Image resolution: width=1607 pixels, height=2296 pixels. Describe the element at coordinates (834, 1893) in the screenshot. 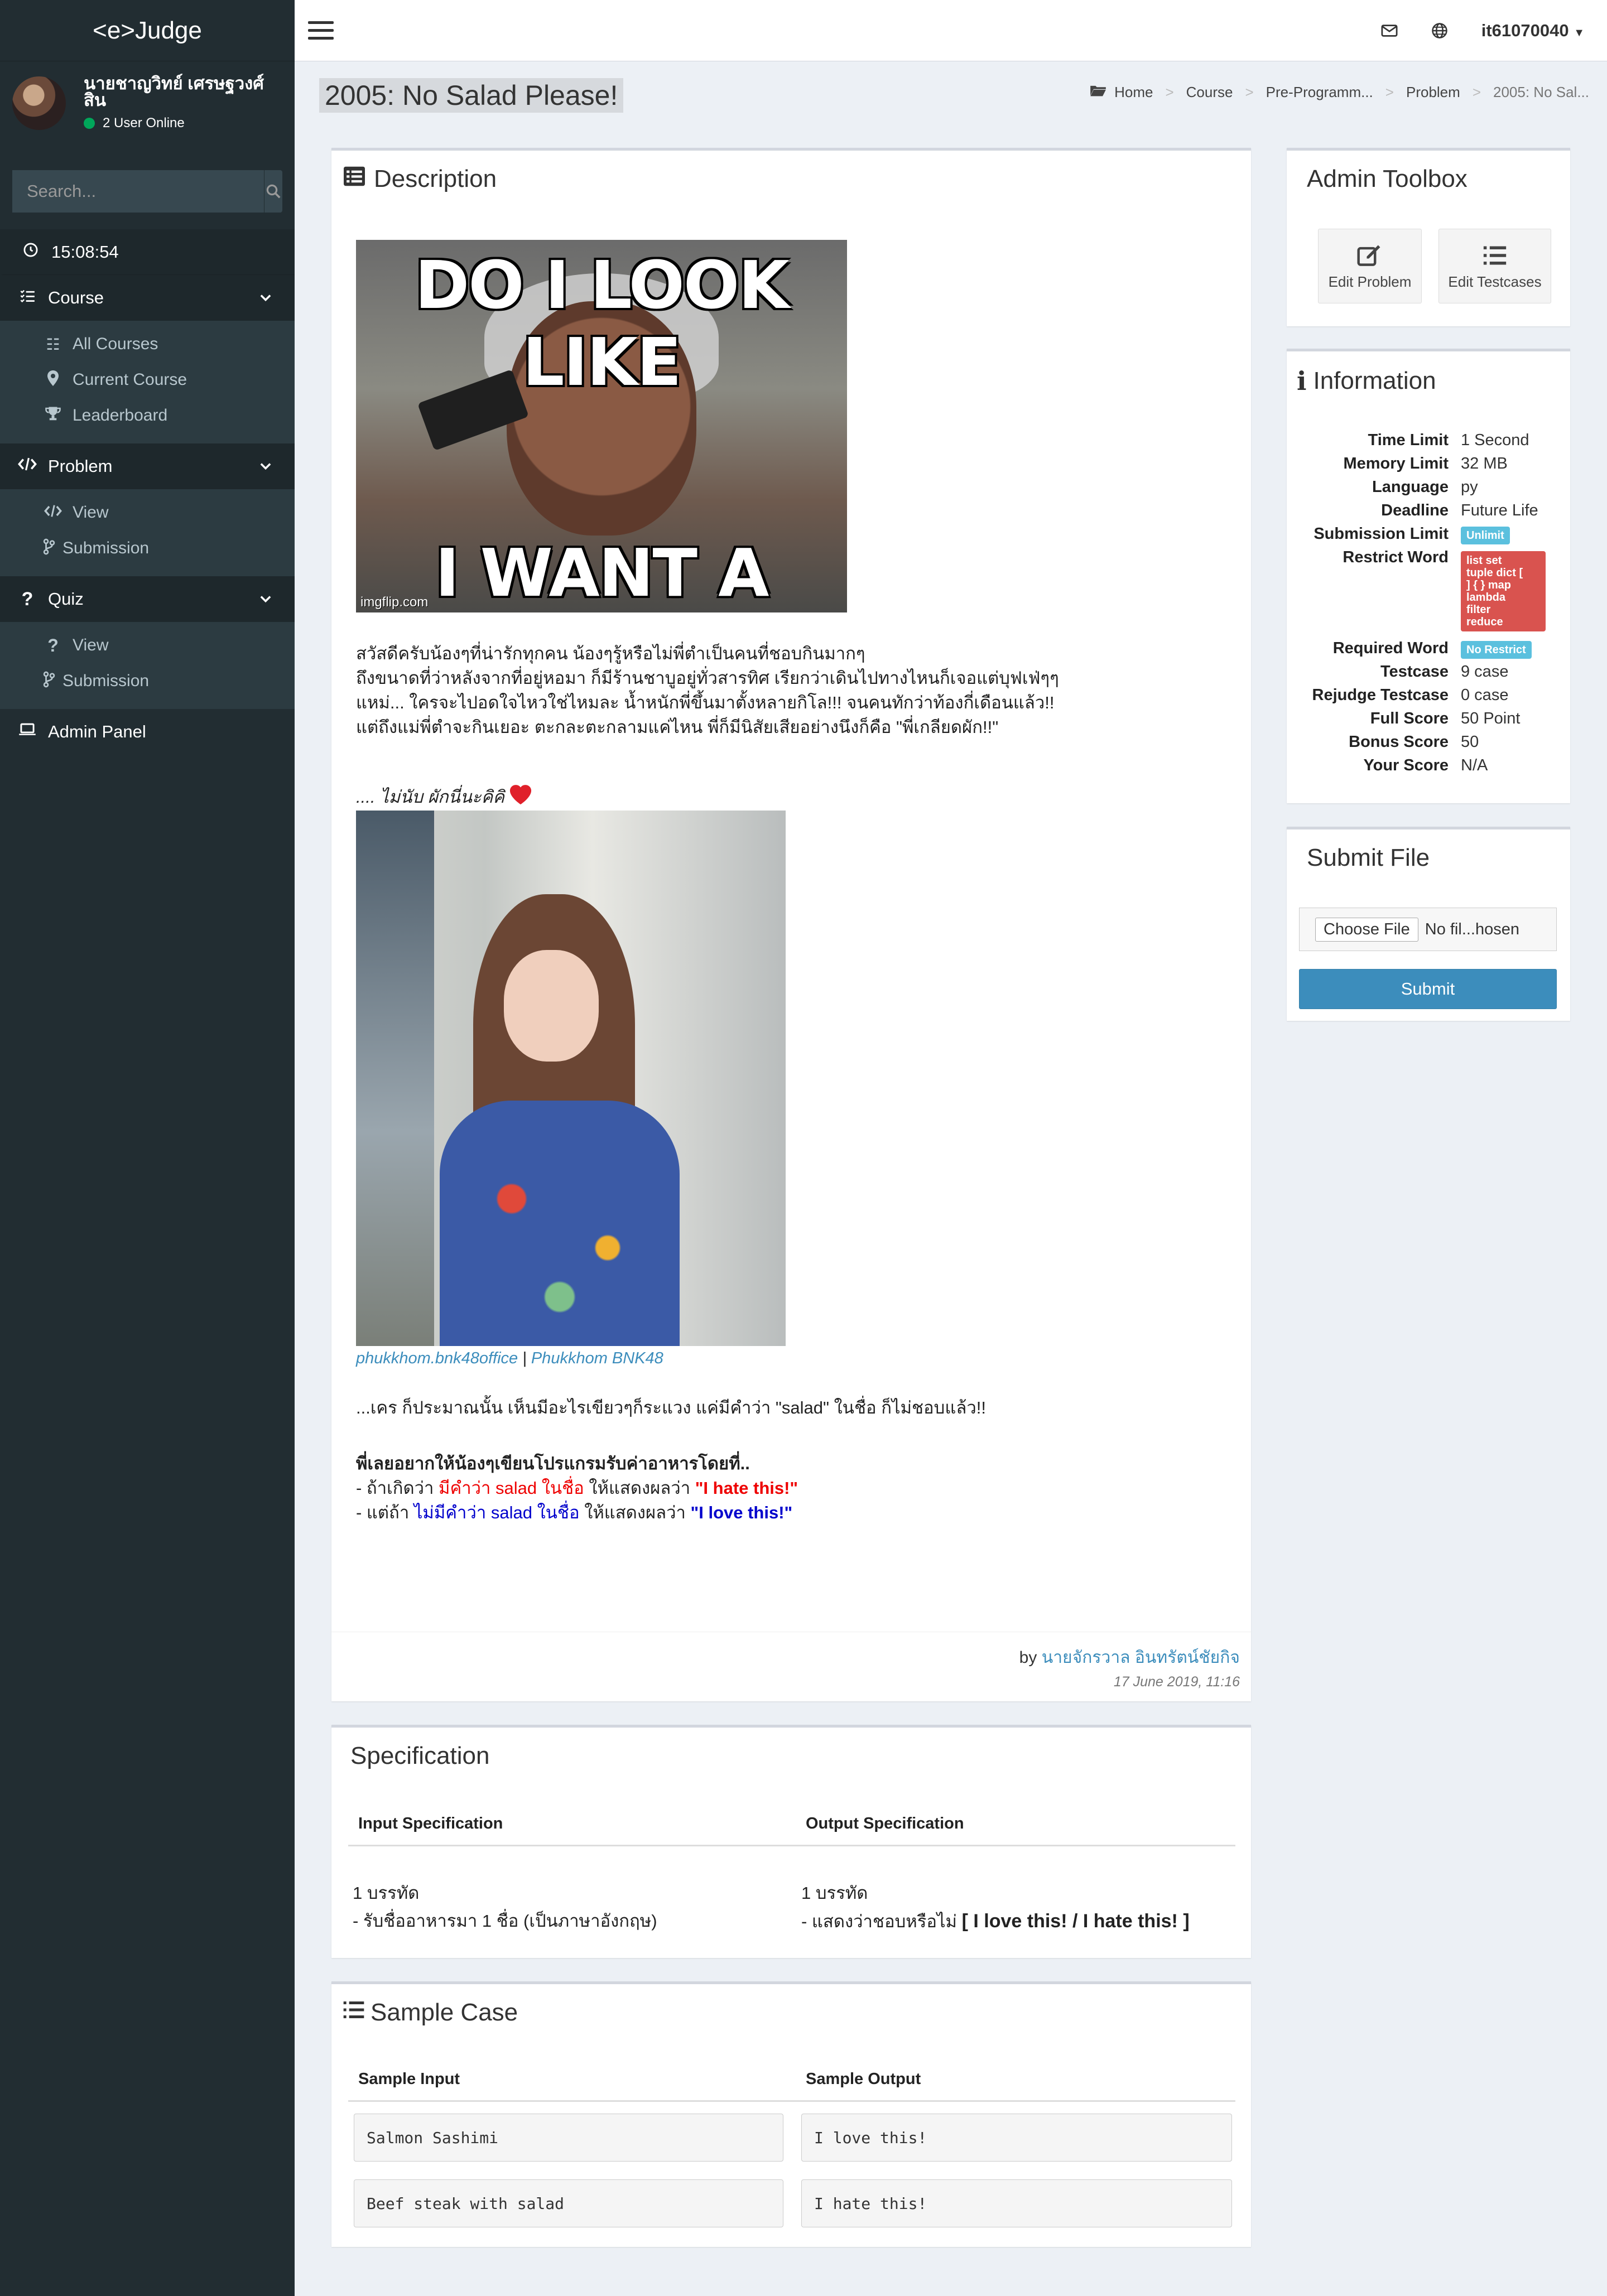

I see `output-spec-line: 1 บรรทัด` at that location.